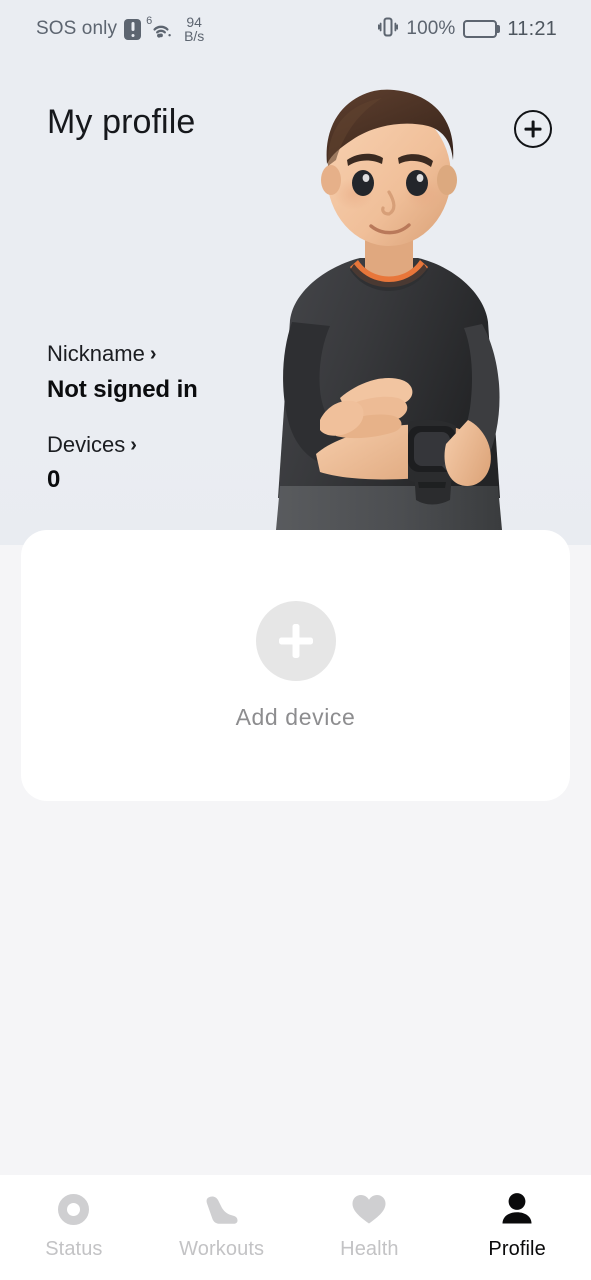 This screenshot has width=591, height=1280. What do you see at coordinates (431, 28) in the screenshot?
I see `battery-percent-label: 100%` at bounding box center [431, 28].